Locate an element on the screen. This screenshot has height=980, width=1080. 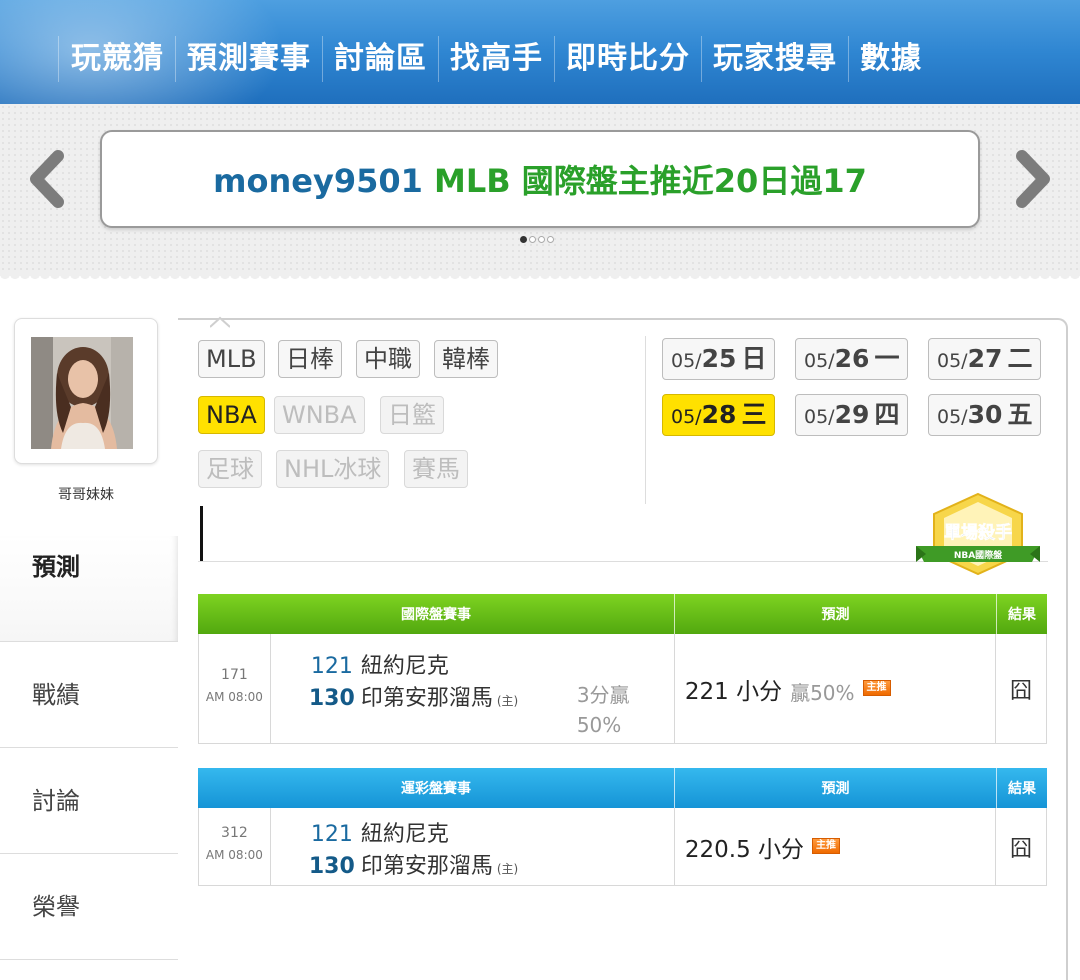
category-cpbl: 中職 is located at coordinates (388, 359).